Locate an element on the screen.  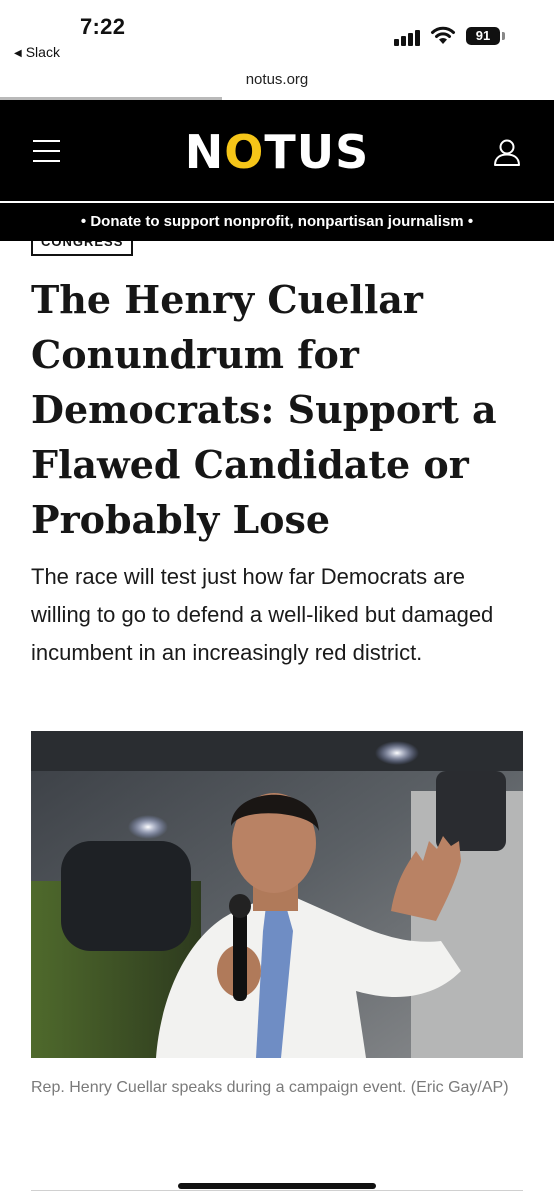
logo-letters-tus: TUS is located at coordinates (317, 152).